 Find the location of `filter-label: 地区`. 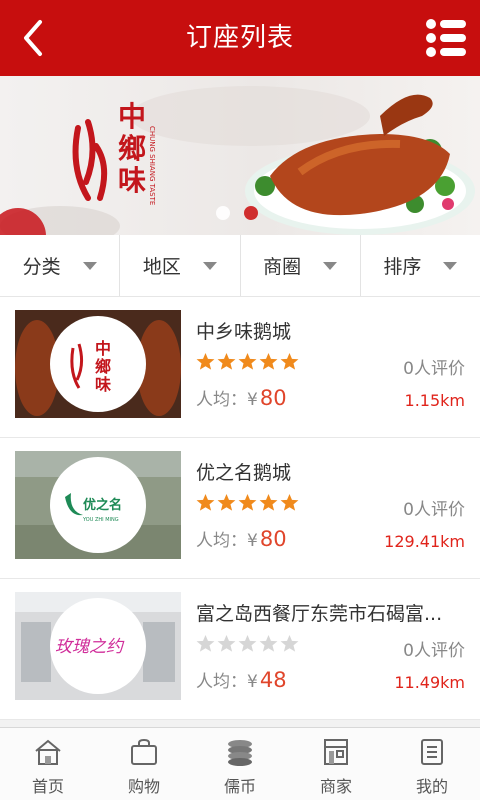

filter-label: 地区 is located at coordinates (161, 267).